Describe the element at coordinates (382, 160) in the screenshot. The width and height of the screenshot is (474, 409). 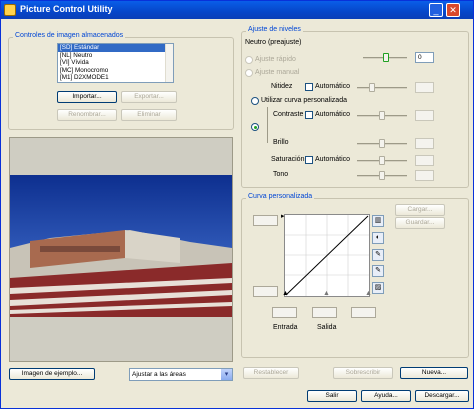
I see `saturation-thumb` at that location.